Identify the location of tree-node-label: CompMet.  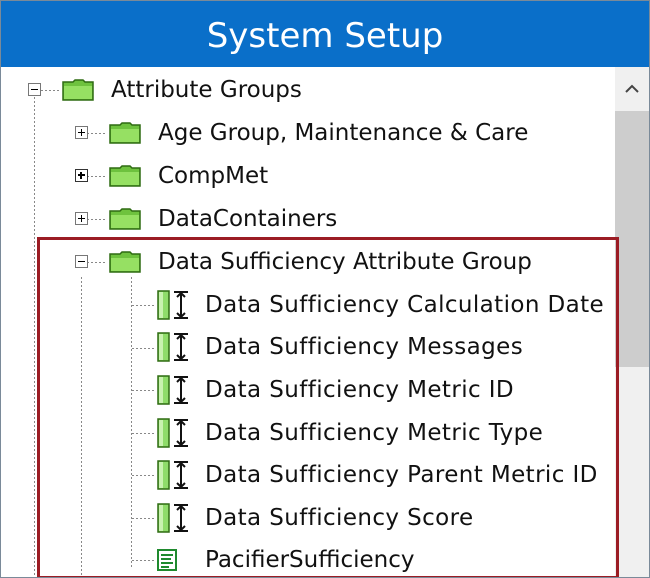
(213, 176).